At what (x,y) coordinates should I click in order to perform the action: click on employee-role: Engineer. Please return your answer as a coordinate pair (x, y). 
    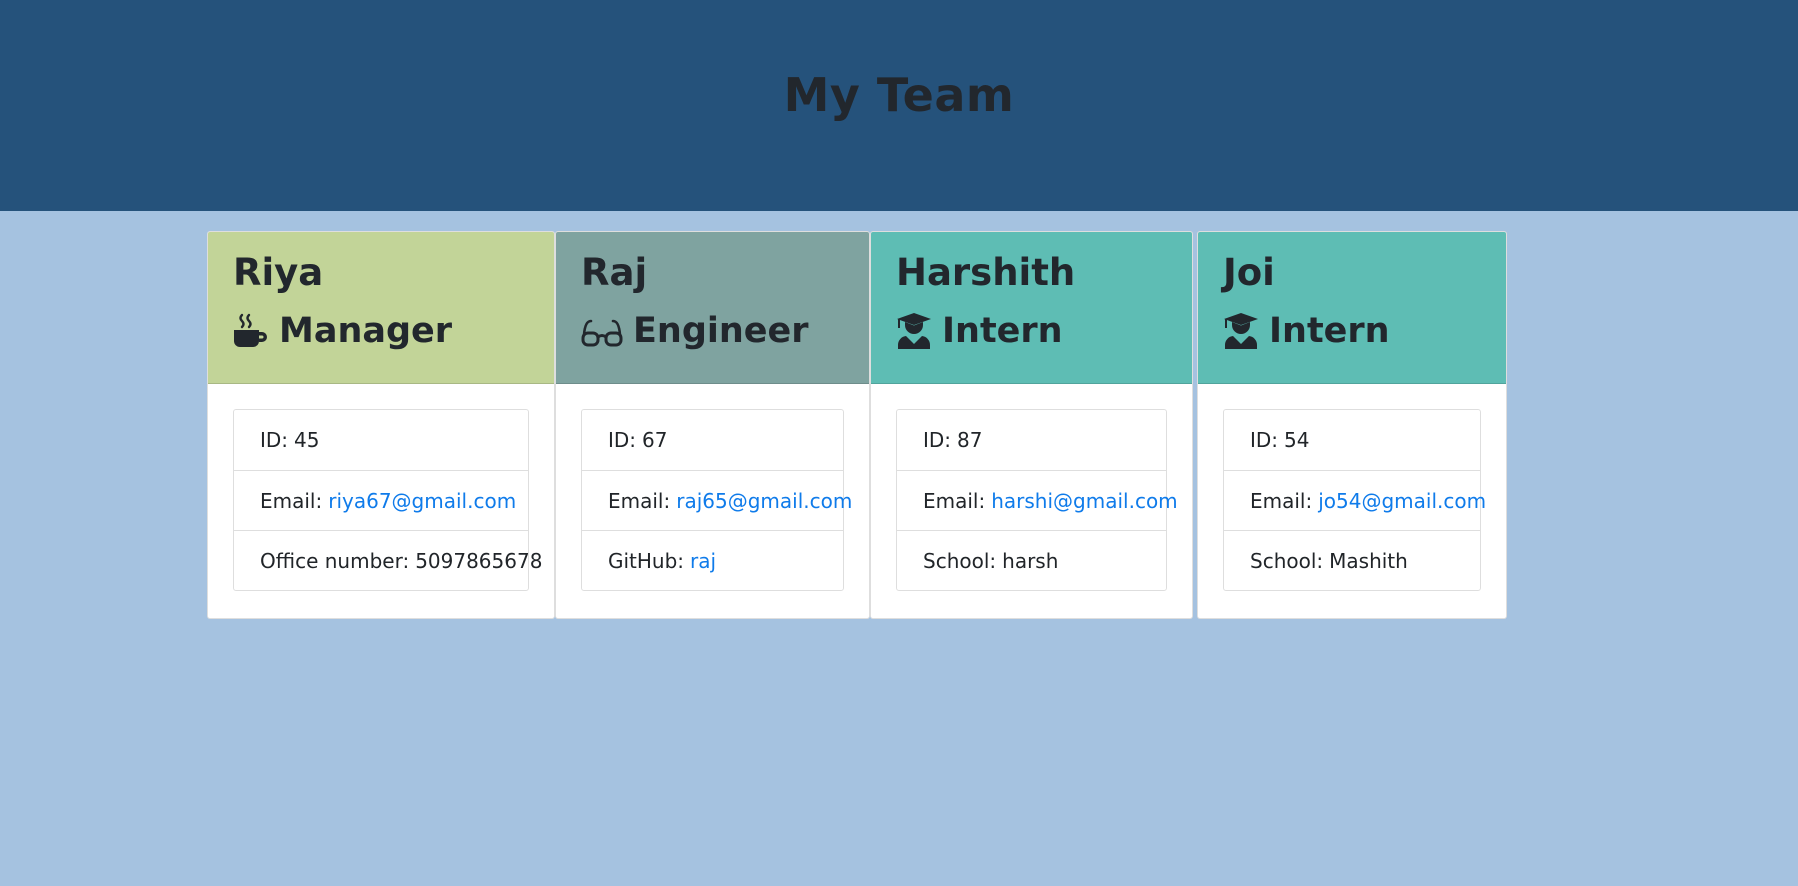
    Looking at the image, I should click on (712, 331).